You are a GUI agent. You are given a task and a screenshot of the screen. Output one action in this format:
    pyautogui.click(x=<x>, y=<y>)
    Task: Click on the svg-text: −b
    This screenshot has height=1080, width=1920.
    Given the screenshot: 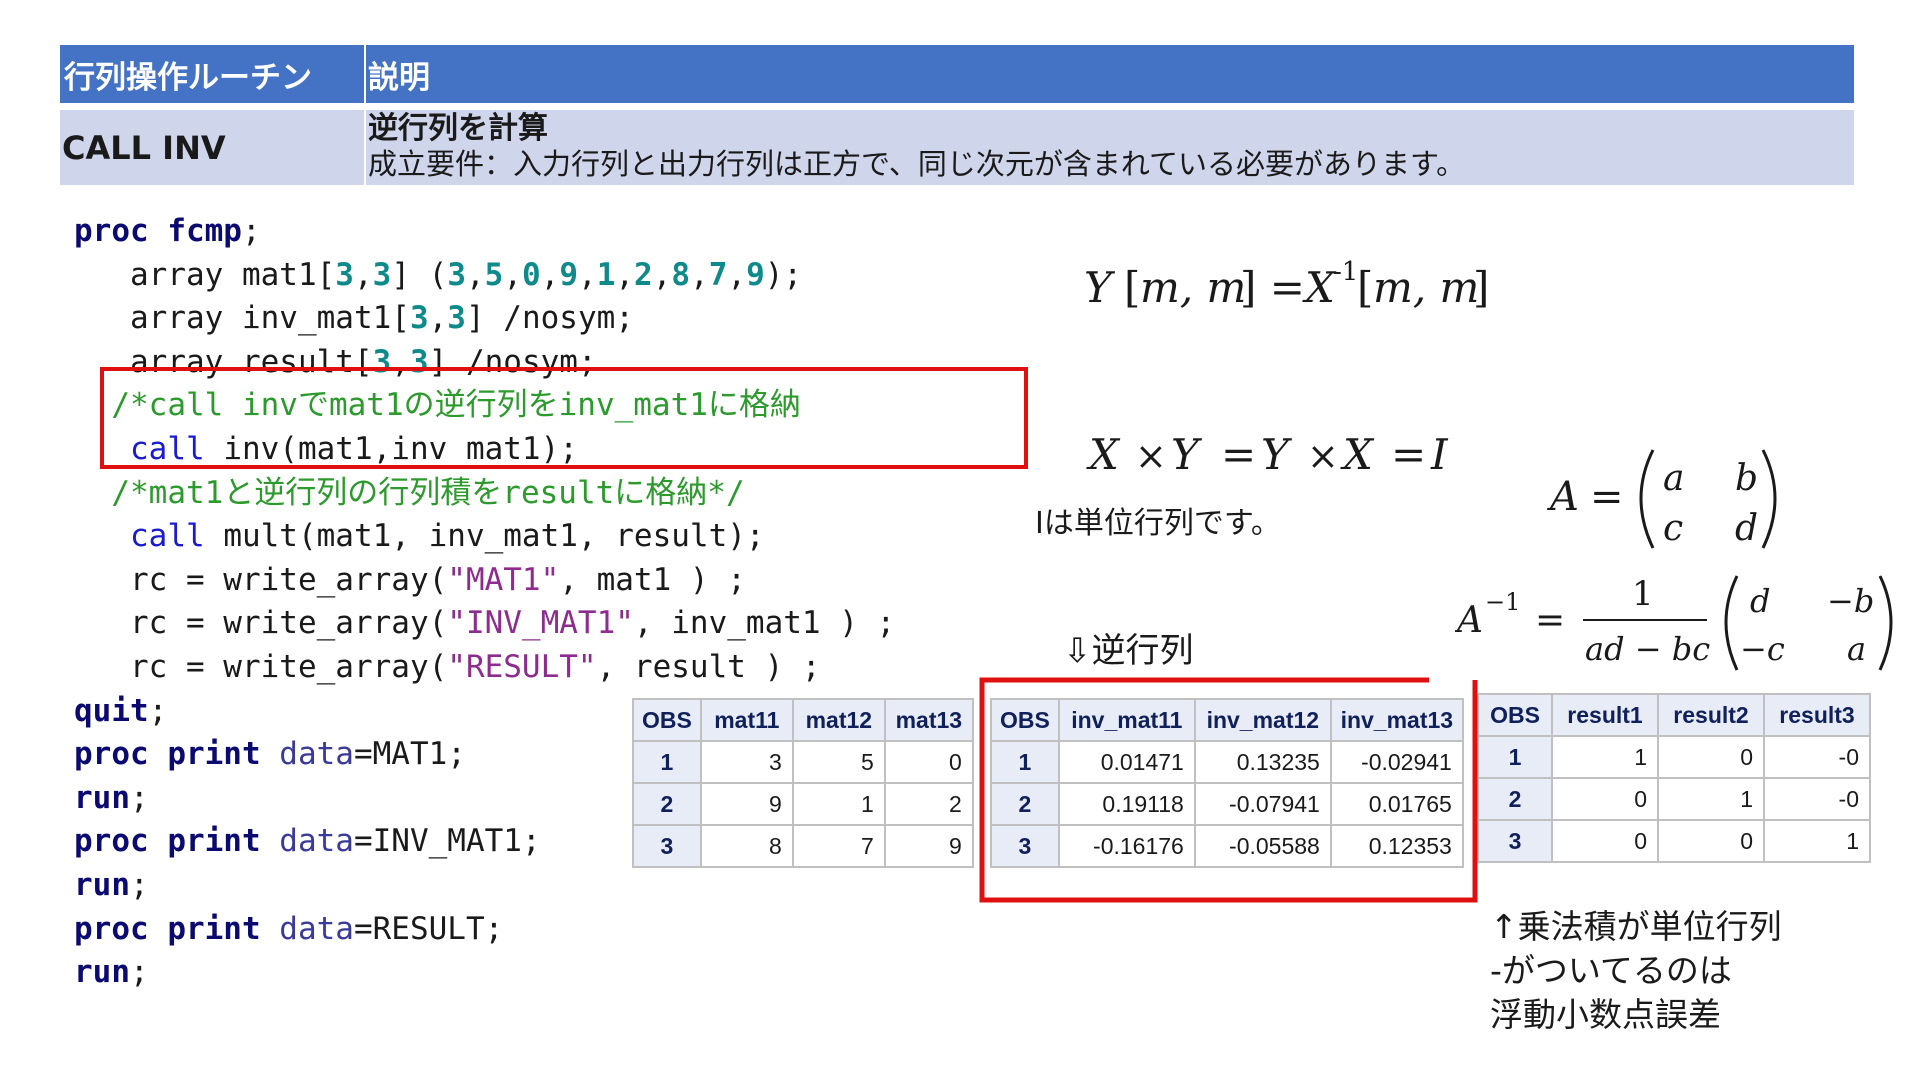 What is the action you would take?
    pyautogui.click(x=1850, y=601)
    